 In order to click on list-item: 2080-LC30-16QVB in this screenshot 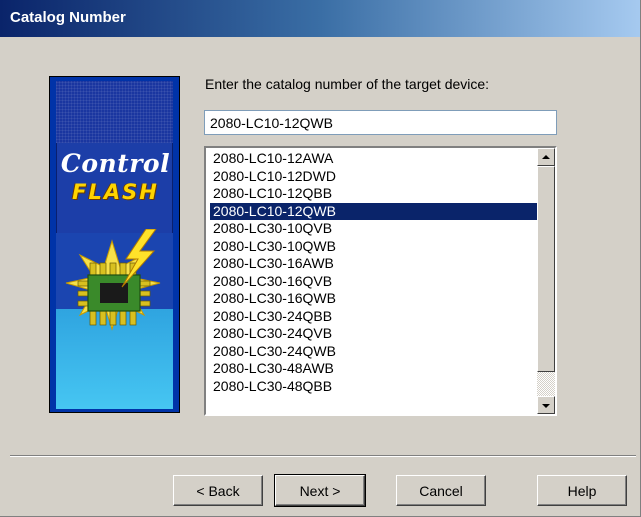, I will do `click(373, 282)`.